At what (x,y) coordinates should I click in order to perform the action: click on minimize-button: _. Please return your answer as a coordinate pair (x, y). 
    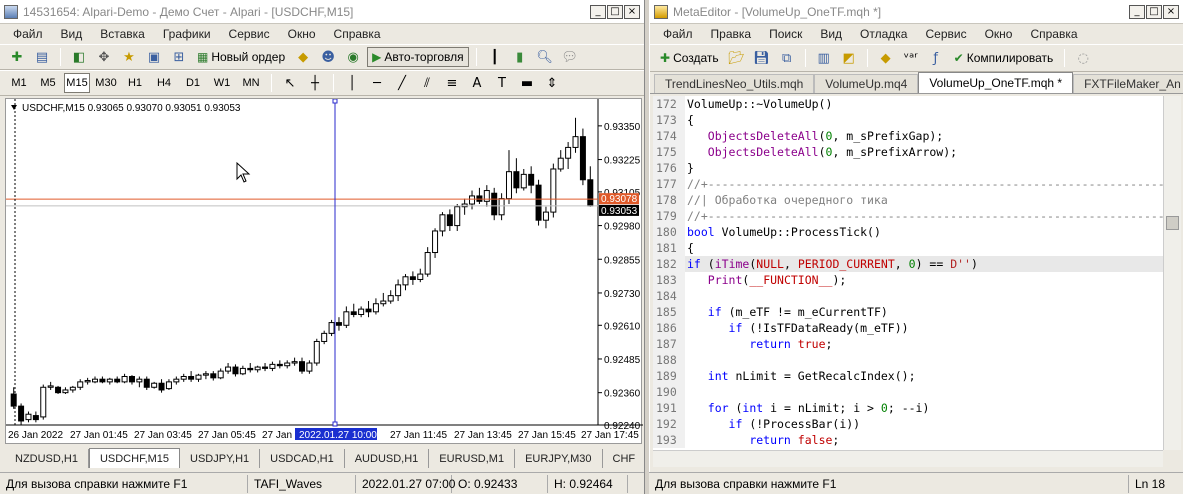
    Looking at the image, I should click on (598, 11).